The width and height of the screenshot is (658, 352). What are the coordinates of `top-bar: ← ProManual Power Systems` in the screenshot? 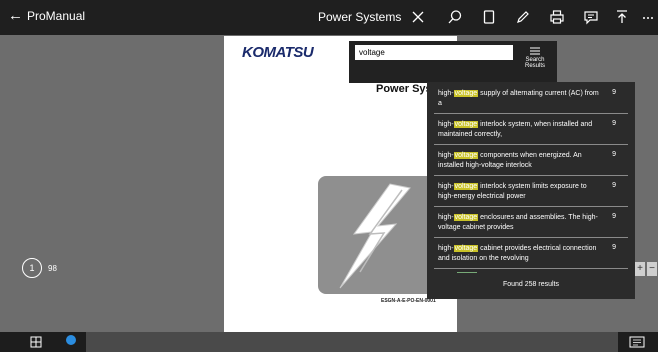 It's located at (329, 17).